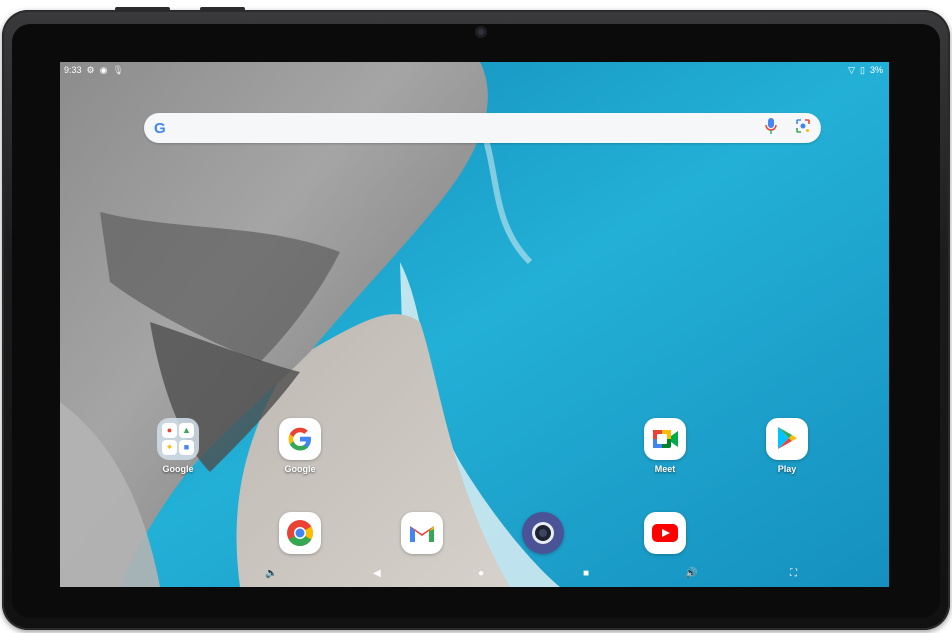 This screenshot has width=952, height=633. I want to click on camera-app, so click(543, 533).